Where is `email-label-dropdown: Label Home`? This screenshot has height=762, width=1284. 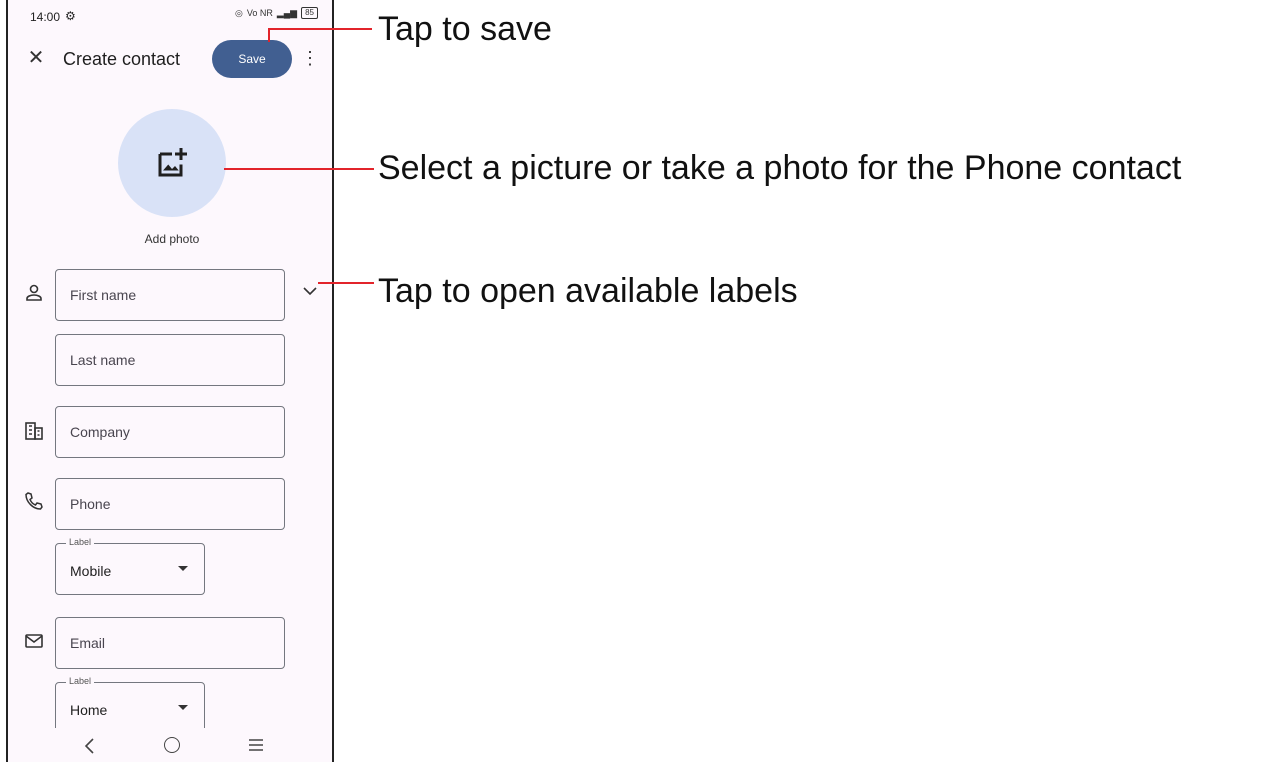 email-label-dropdown: Label Home is located at coordinates (130, 705).